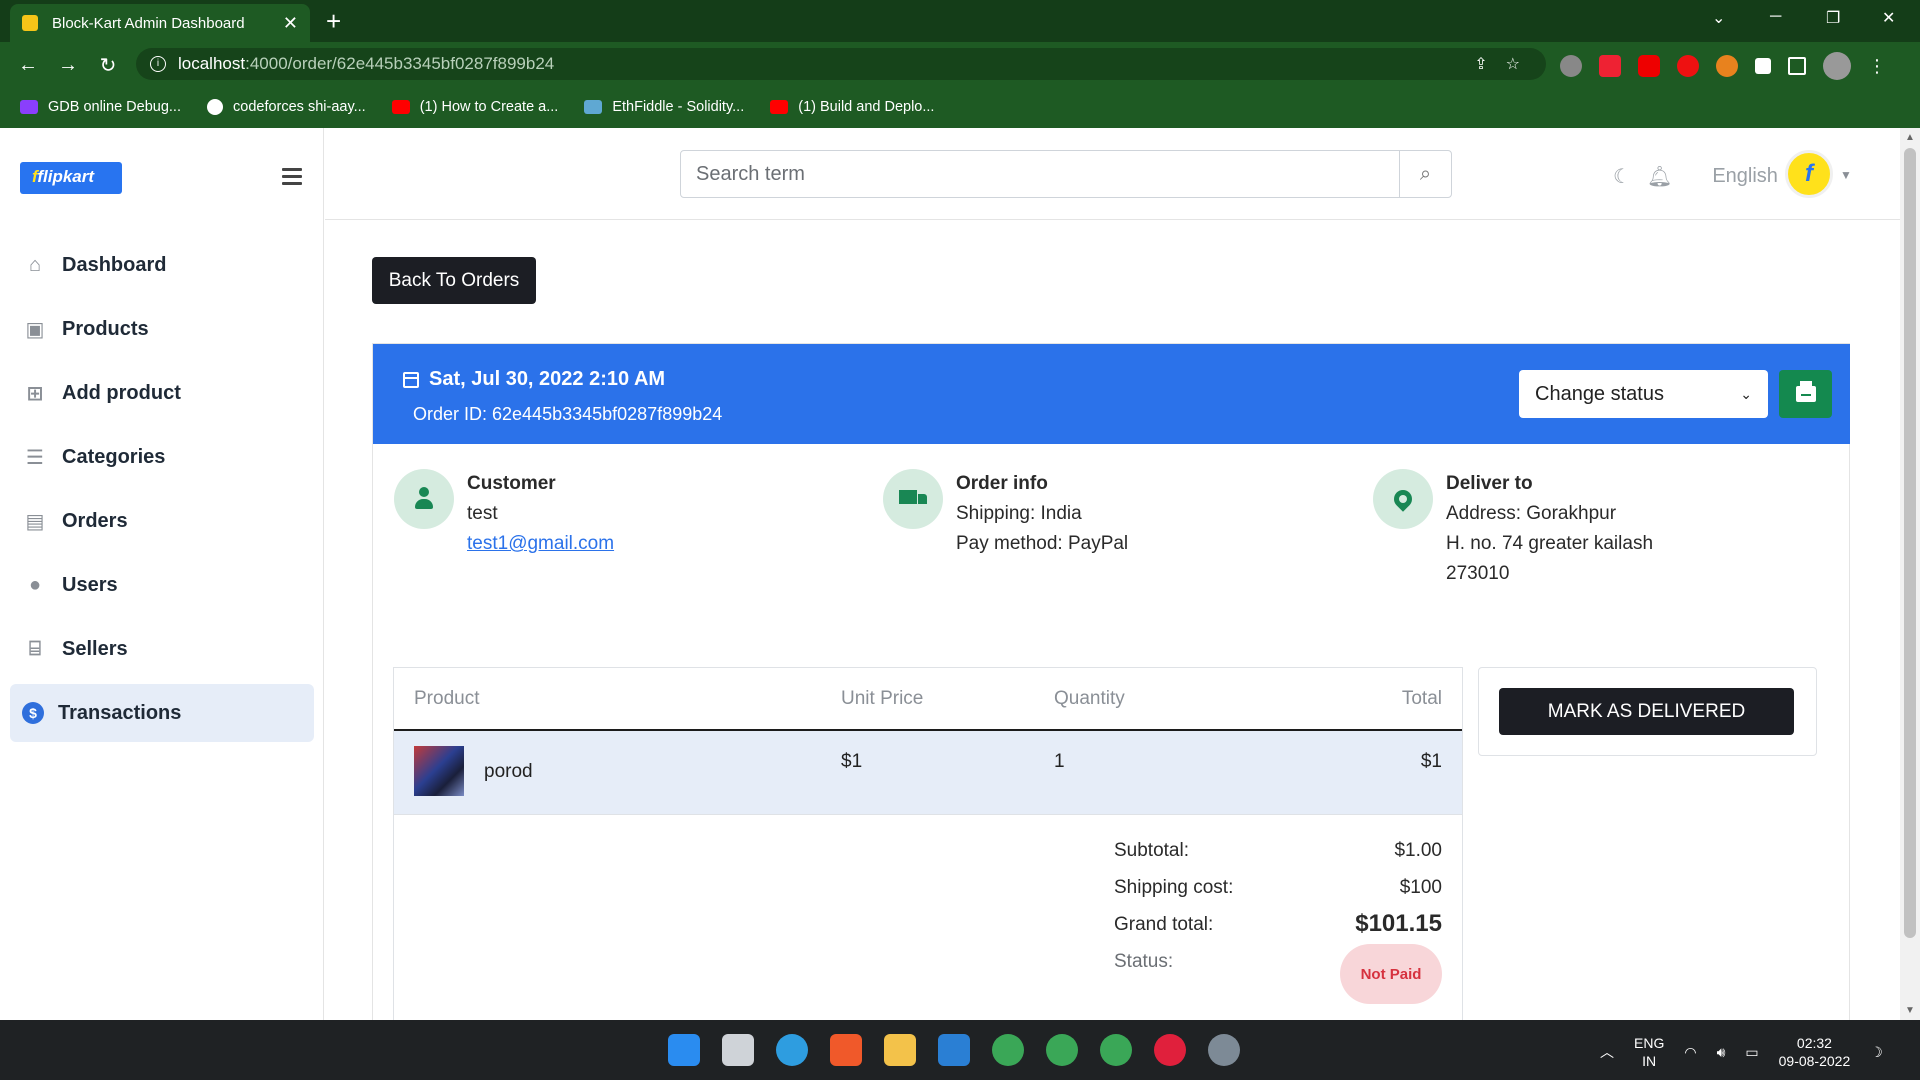 The image size is (1920, 1080). Describe the element at coordinates (1727, 66) in the screenshot. I see `metamask-icon` at that location.